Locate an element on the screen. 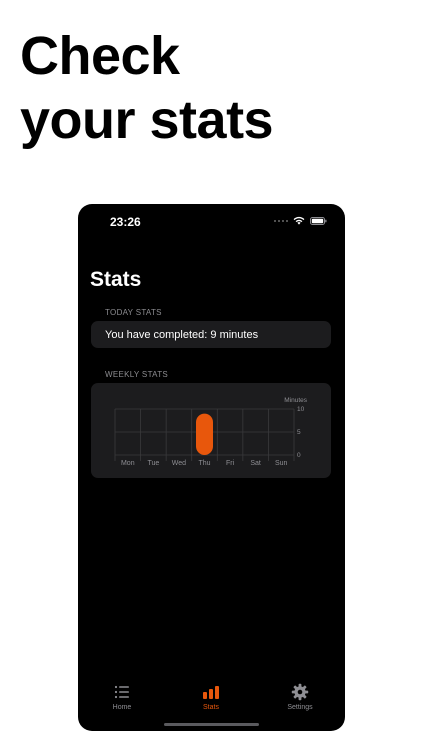  page-title: Stats is located at coordinates (116, 279).